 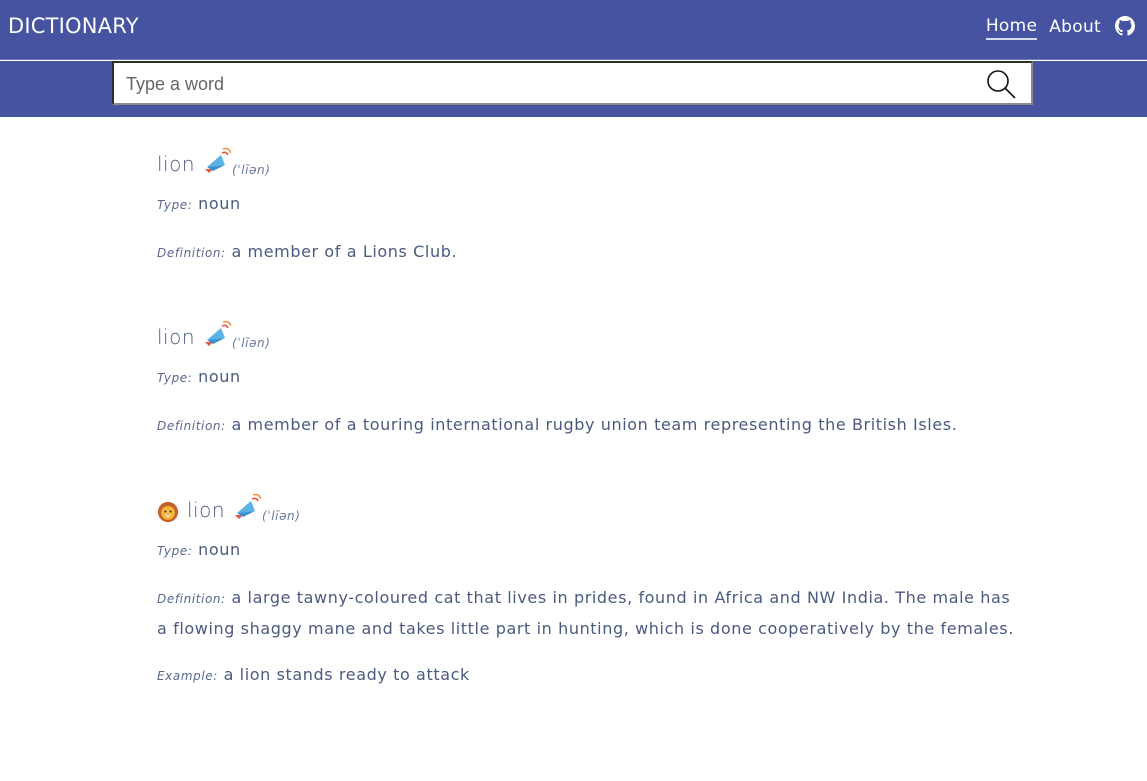 What do you see at coordinates (587, 675) in the screenshot?
I see `entry-example: Example: a lion stands ready to attack` at bounding box center [587, 675].